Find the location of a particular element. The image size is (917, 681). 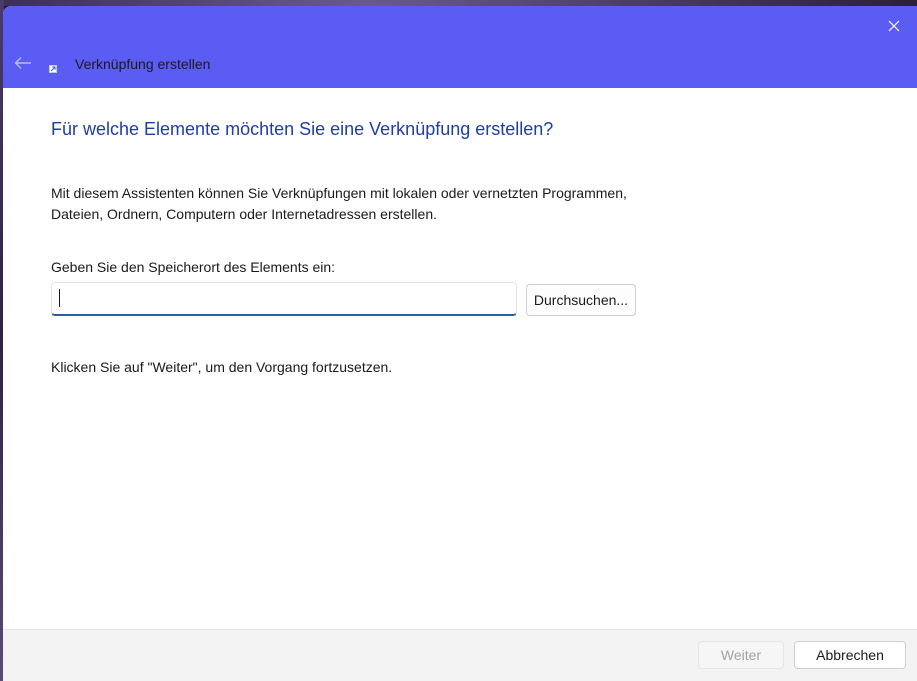

title-bar: Verknüpfung erstellen is located at coordinates (460, 47).